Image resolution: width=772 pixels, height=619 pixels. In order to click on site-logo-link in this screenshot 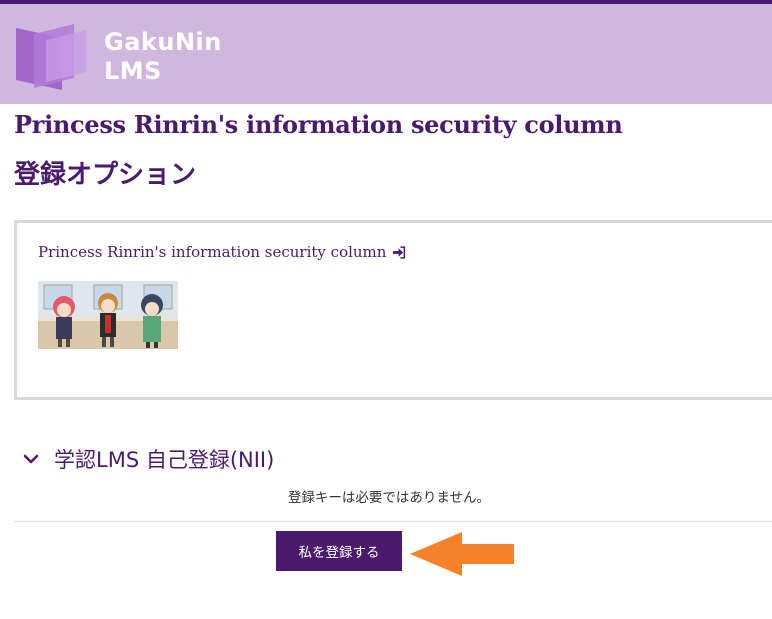, I will do `click(52, 56)`.